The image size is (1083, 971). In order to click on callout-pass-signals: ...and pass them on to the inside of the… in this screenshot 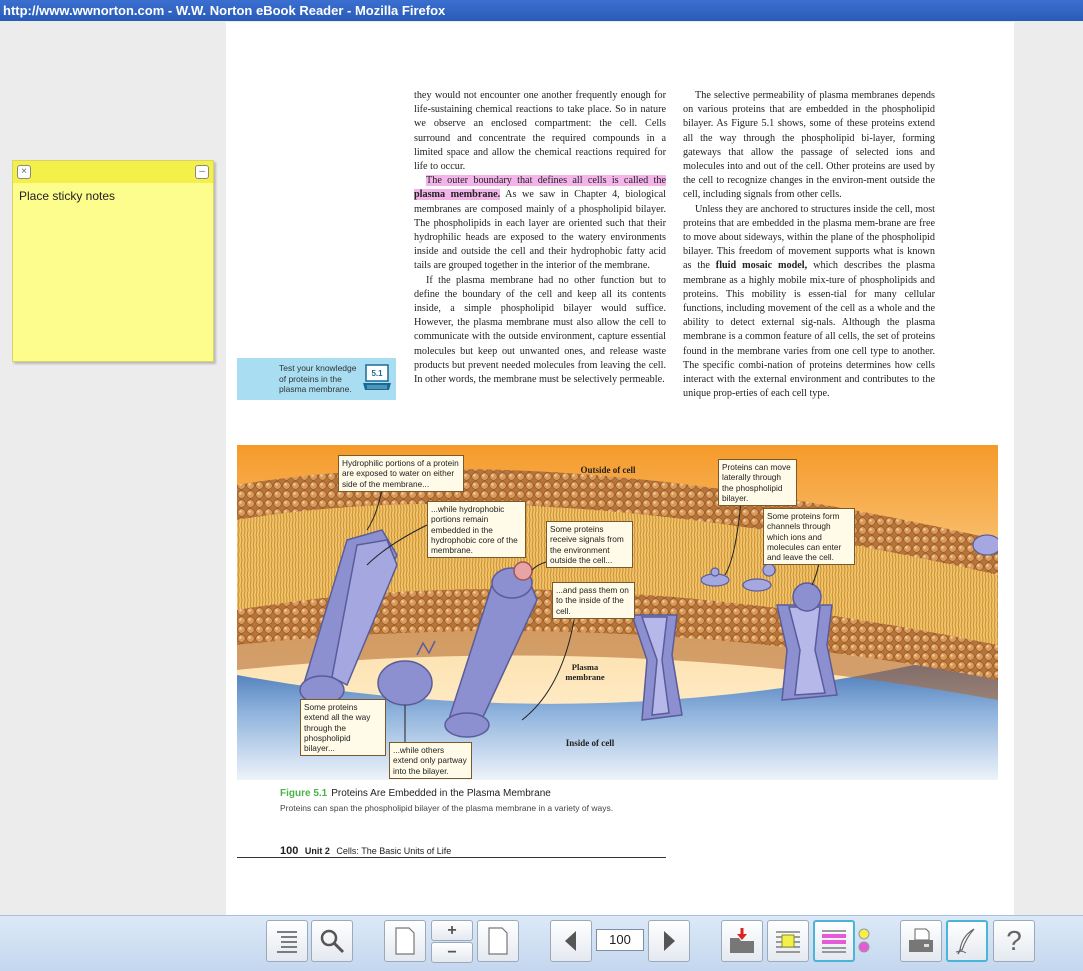, I will do `click(593, 600)`.